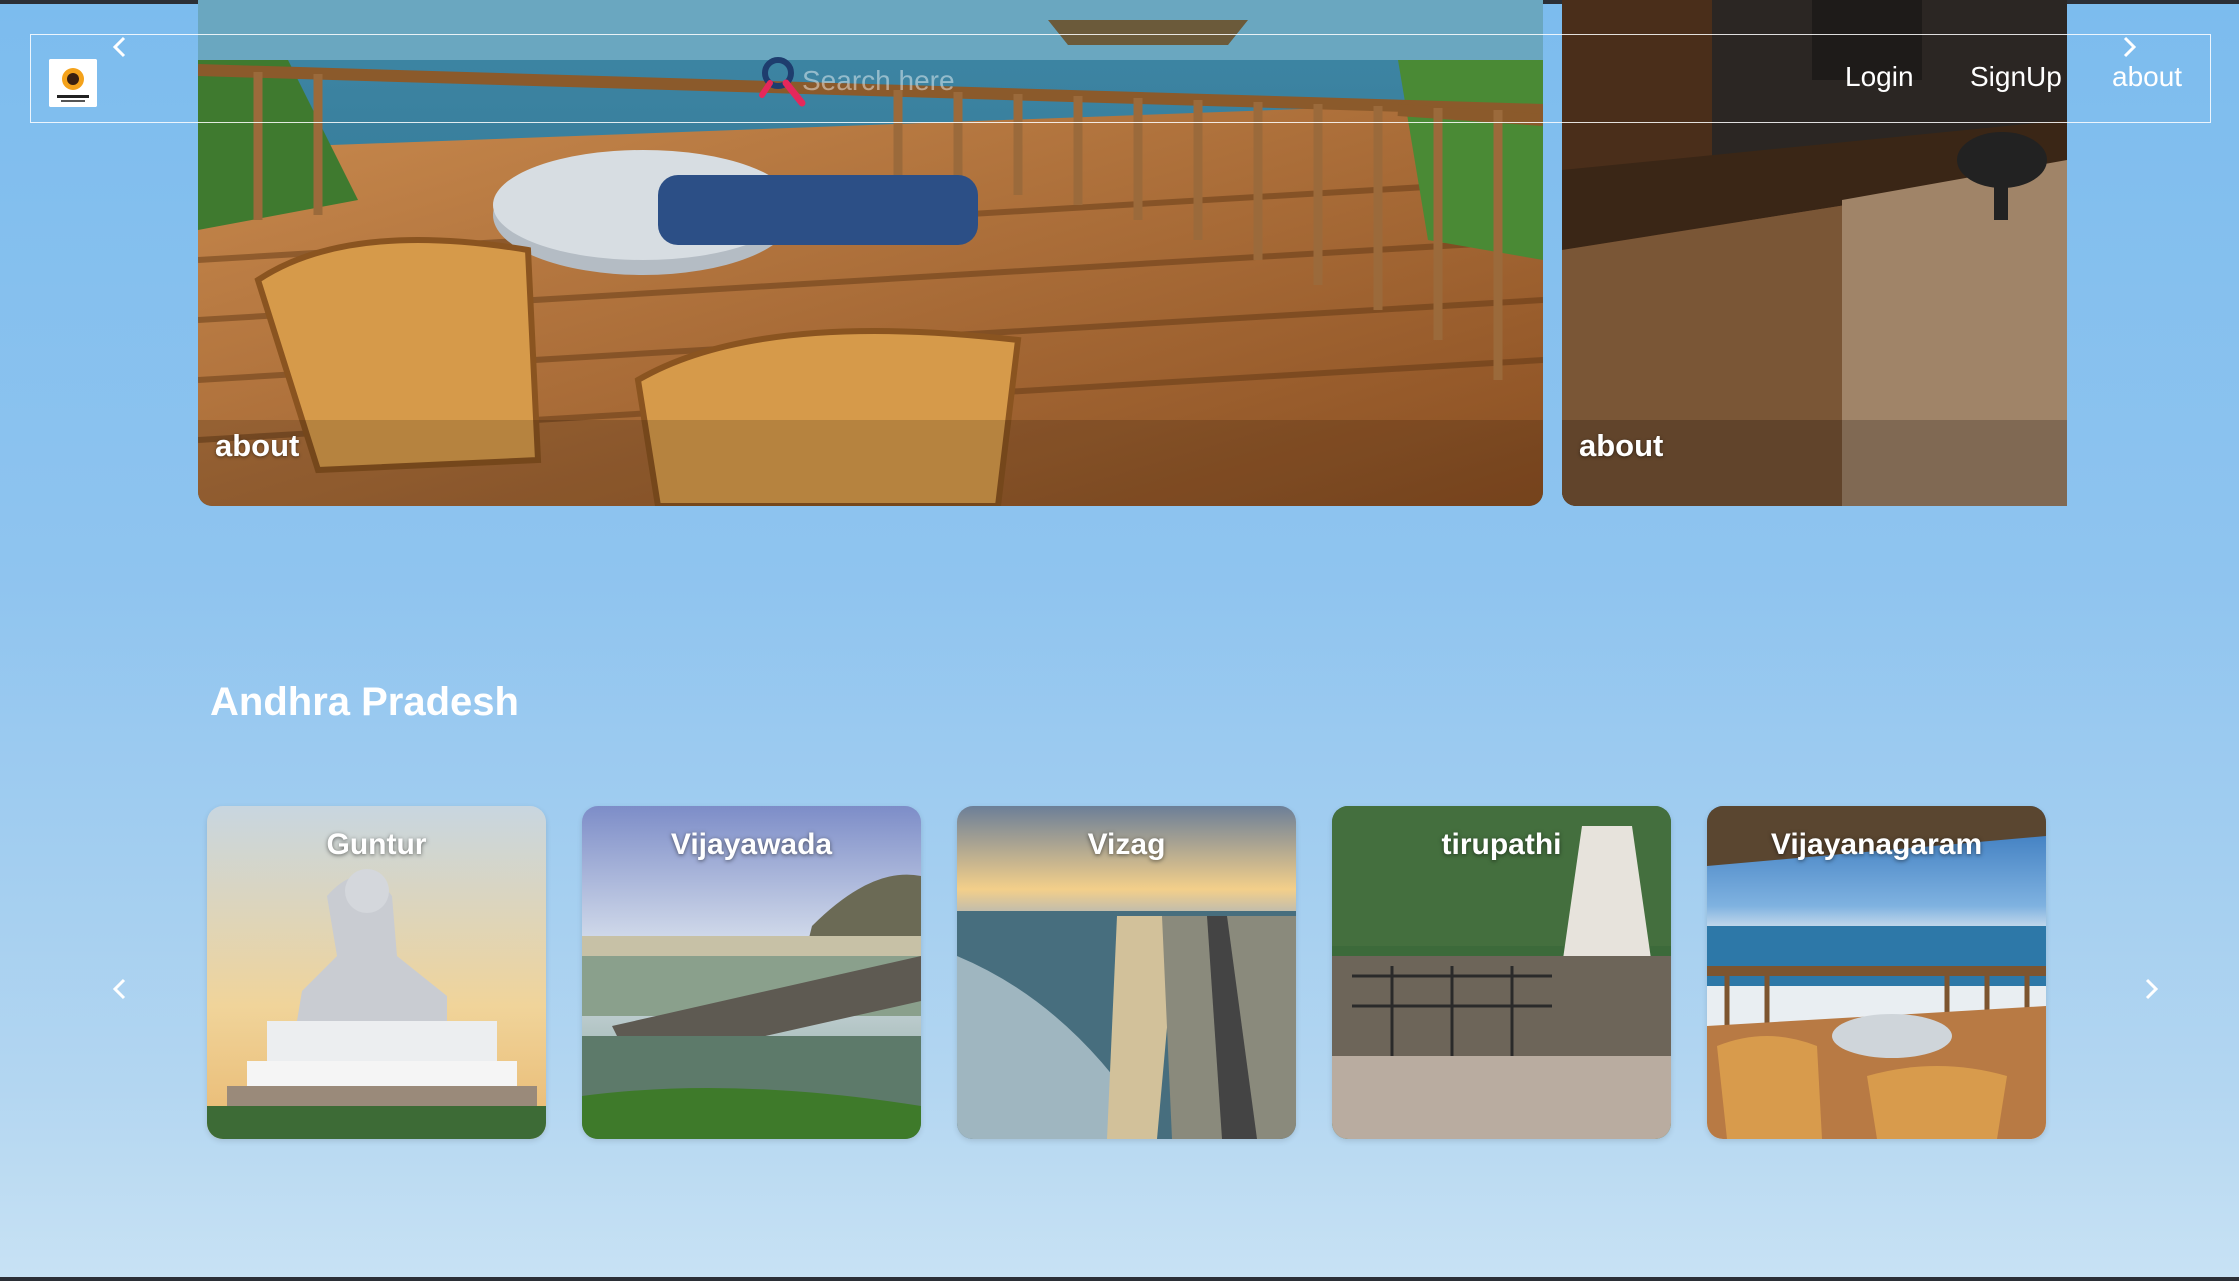  I want to click on city-card-label: Vizag, so click(1126, 844).